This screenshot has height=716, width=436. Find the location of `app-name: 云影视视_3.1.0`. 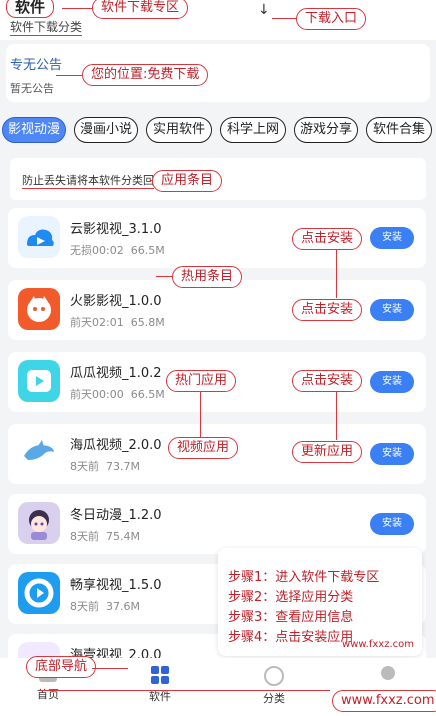

app-name: 云影视视_3.1.0 is located at coordinates (116, 229).